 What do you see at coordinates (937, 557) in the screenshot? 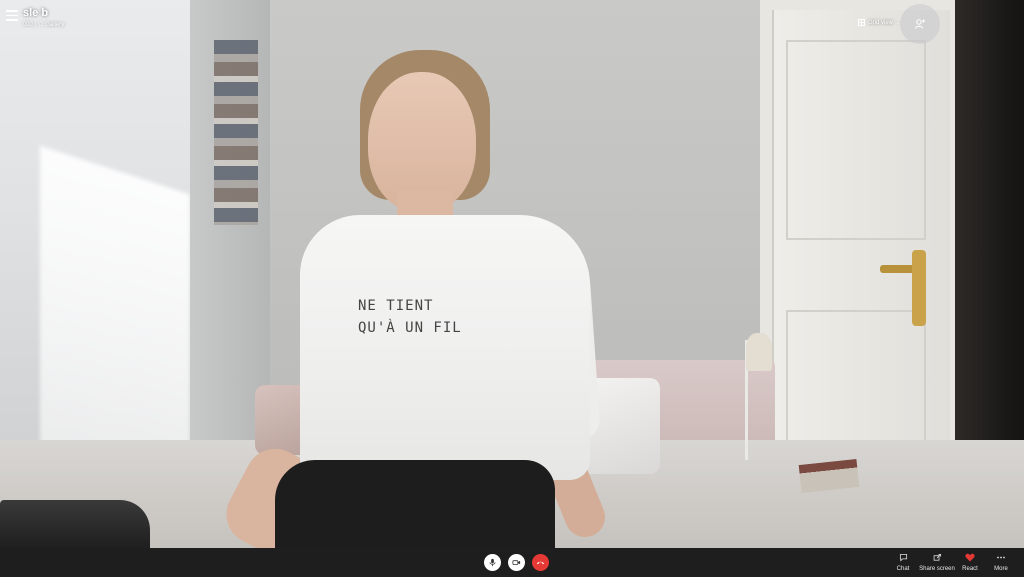
I see `share-screen-icon` at bounding box center [937, 557].